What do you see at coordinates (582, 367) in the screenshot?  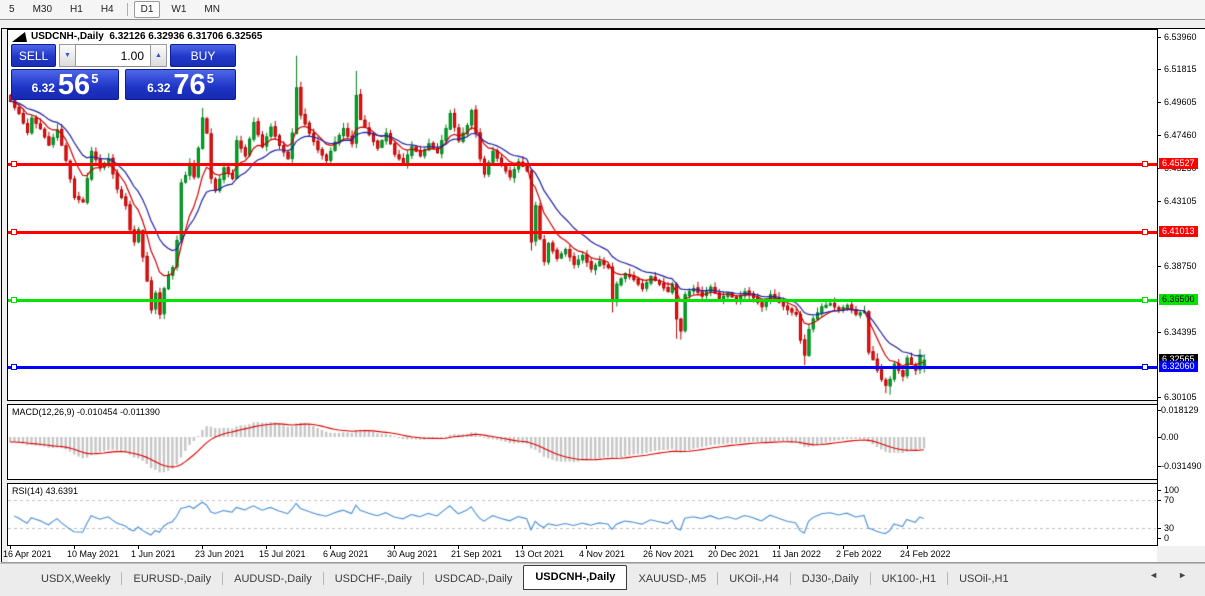 I see `horizontal-line-6.32060` at bounding box center [582, 367].